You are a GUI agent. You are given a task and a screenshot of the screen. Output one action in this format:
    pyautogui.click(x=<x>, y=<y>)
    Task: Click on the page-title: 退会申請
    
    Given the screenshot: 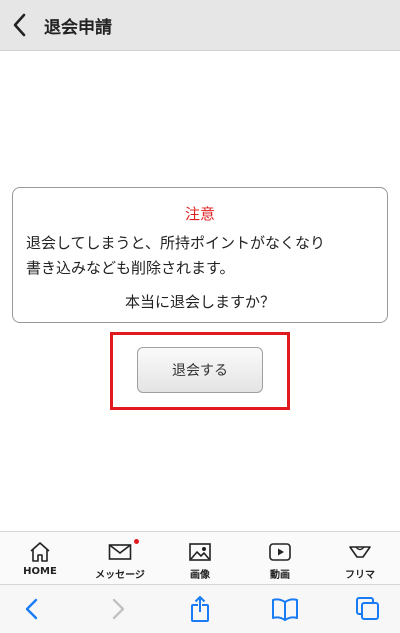 What is the action you would take?
    pyautogui.click(x=78, y=28)
    